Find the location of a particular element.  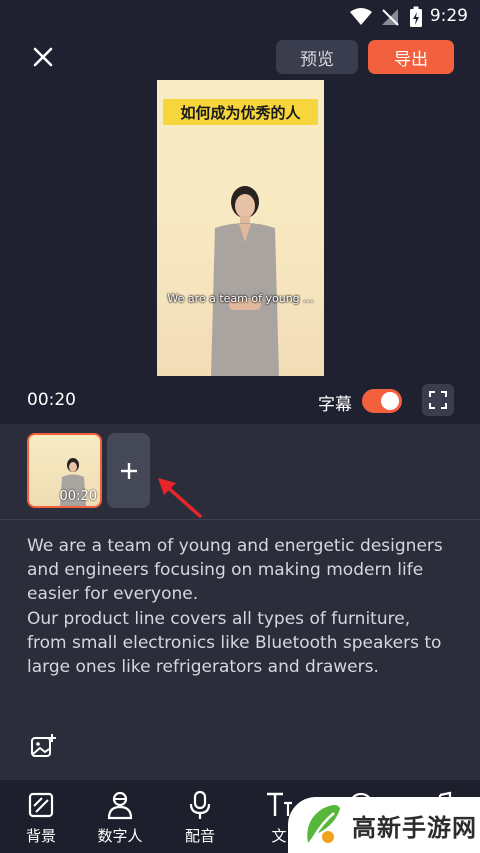

red-arrow-annotation is located at coordinates (180, 498).